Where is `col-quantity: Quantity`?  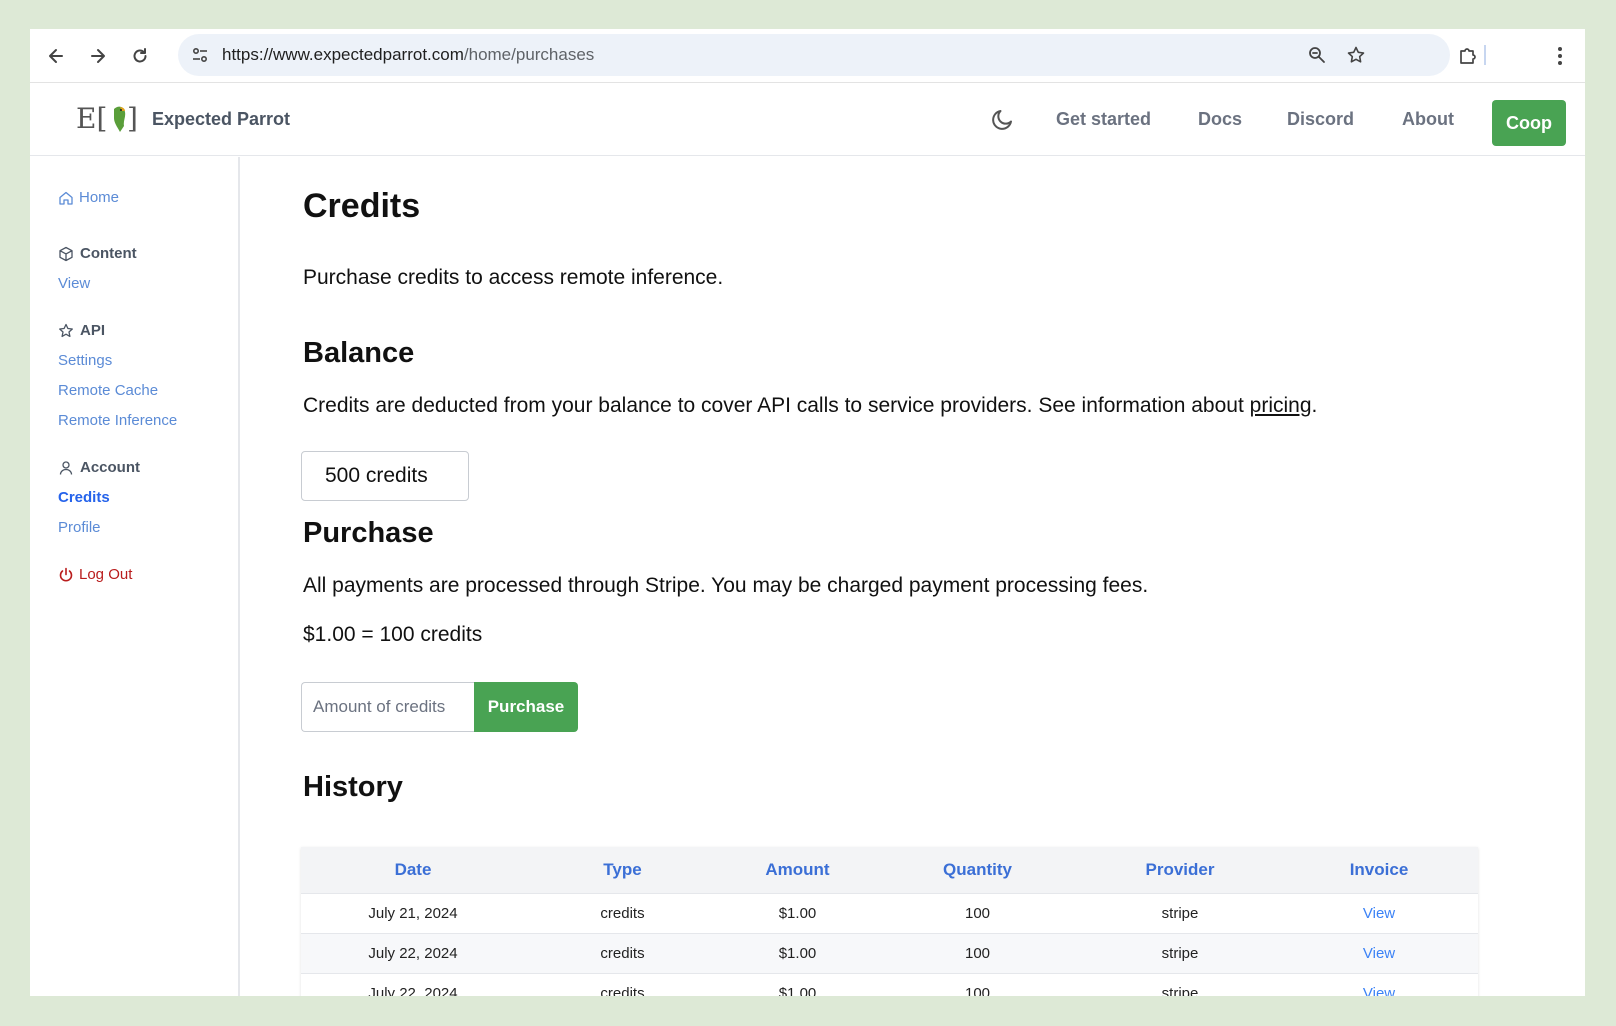 col-quantity: Quantity is located at coordinates (977, 870).